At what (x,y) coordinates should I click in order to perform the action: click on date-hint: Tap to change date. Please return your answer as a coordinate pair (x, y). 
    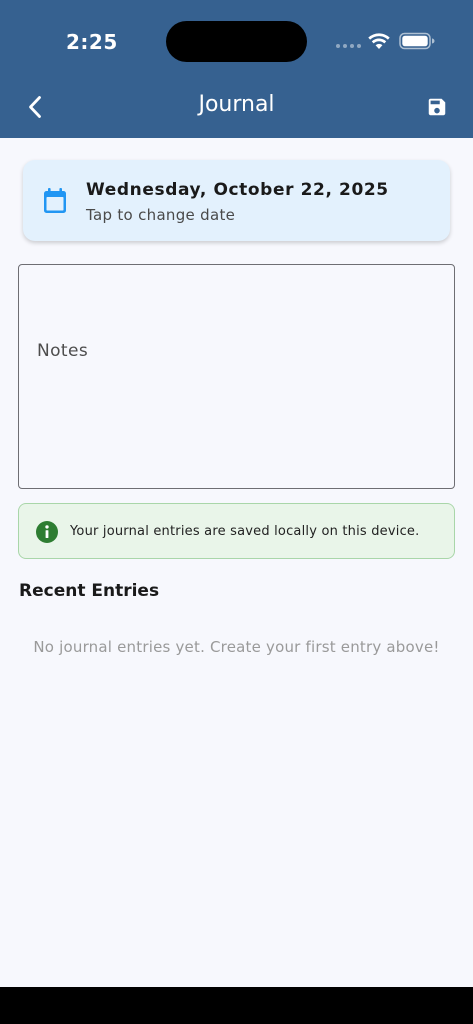
    Looking at the image, I should click on (161, 215).